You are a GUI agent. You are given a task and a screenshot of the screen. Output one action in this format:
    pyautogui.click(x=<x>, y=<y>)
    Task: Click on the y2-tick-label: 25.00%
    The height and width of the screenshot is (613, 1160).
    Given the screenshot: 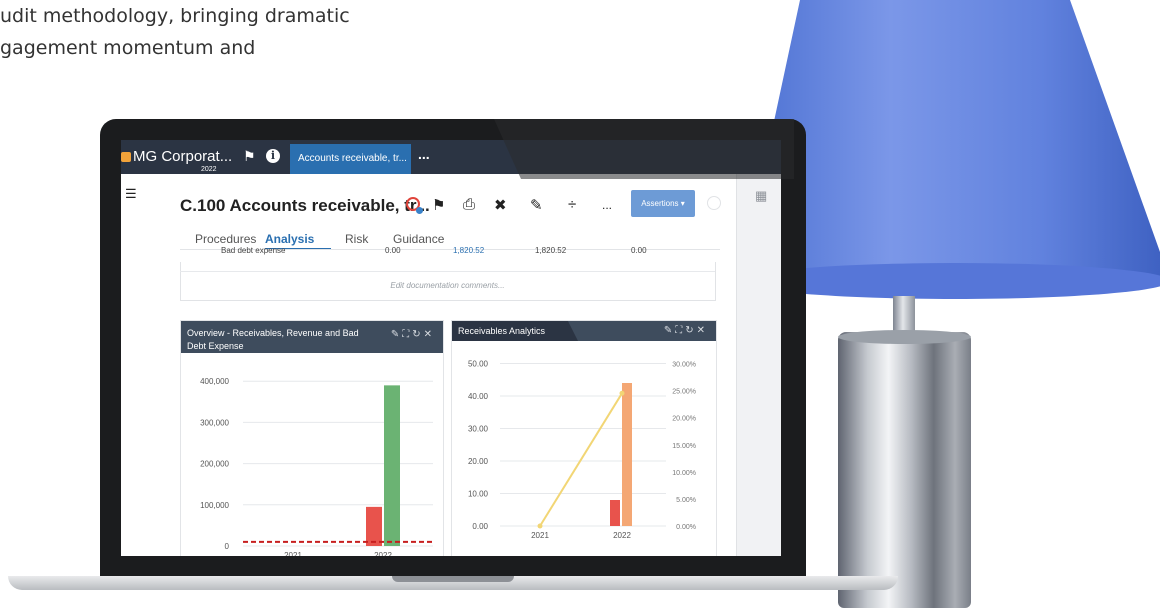 What is the action you would take?
    pyautogui.click(x=684, y=392)
    